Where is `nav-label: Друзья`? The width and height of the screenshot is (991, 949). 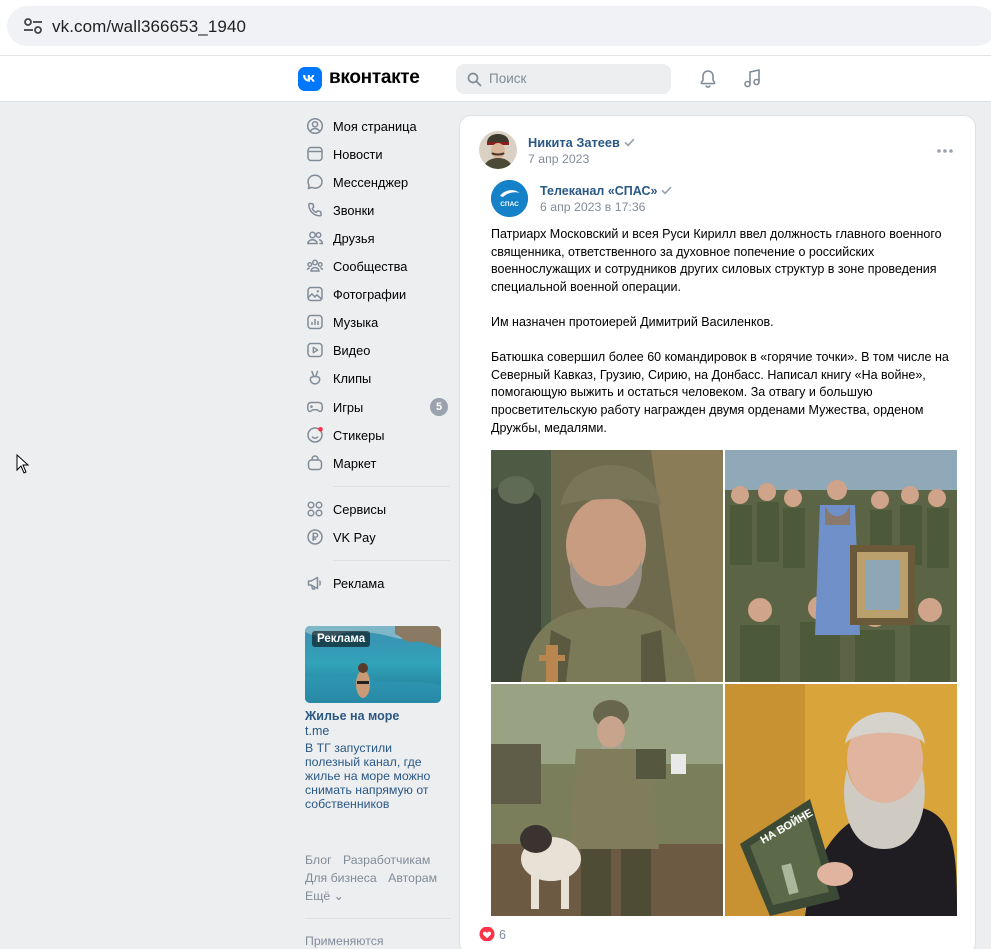
nav-label: Друзья is located at coordinates (354, 238).